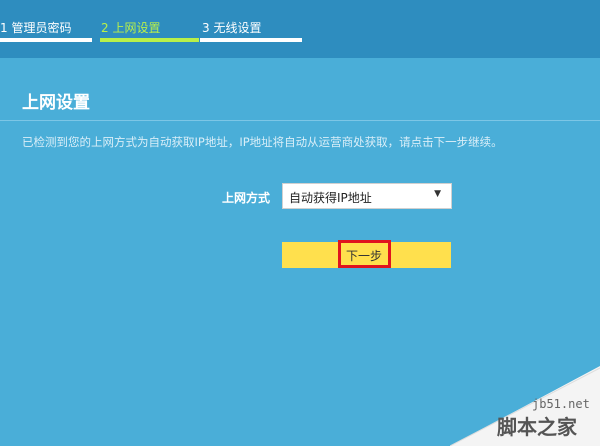 This screenshot has height=446, width=600. I want to click on title-divider, so click(300, 120).